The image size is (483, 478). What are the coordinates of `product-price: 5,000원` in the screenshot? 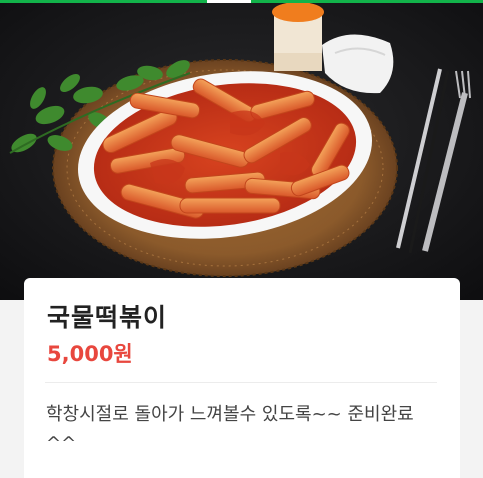 It's located at (90, 354).